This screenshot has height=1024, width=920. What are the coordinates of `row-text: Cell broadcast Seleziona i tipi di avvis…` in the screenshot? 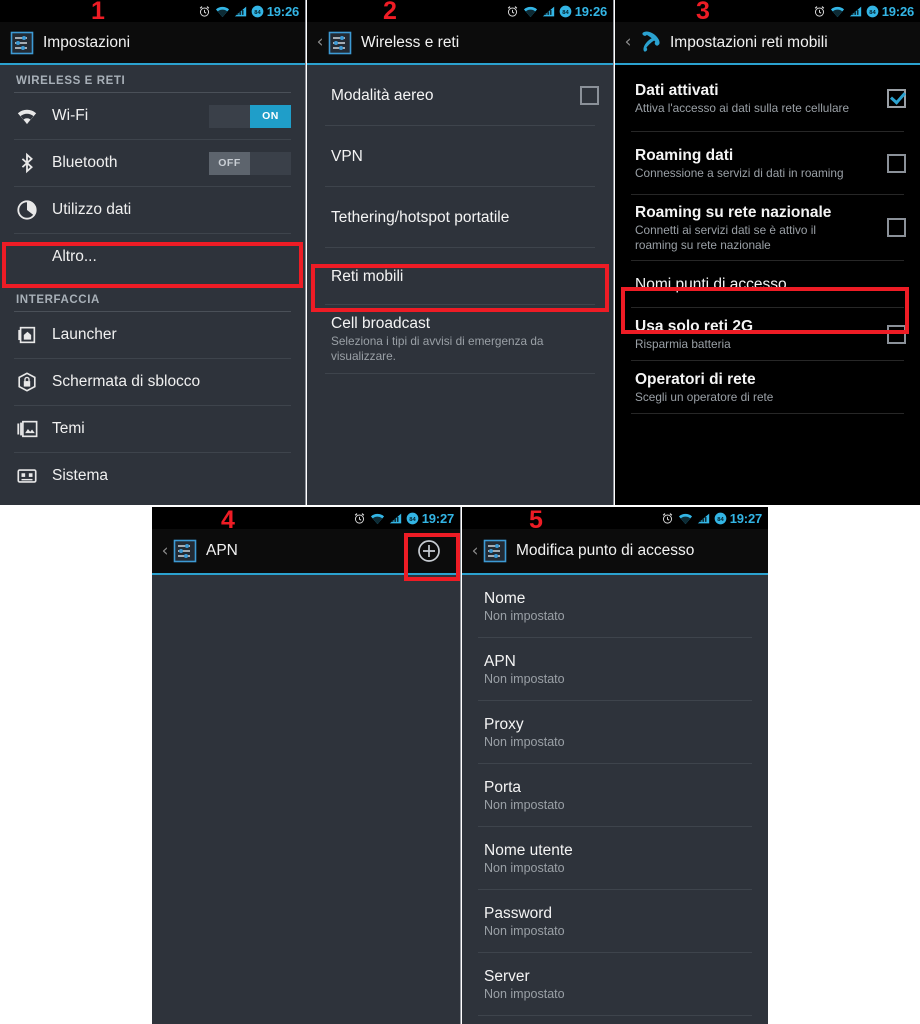 It's located at (465, 338).